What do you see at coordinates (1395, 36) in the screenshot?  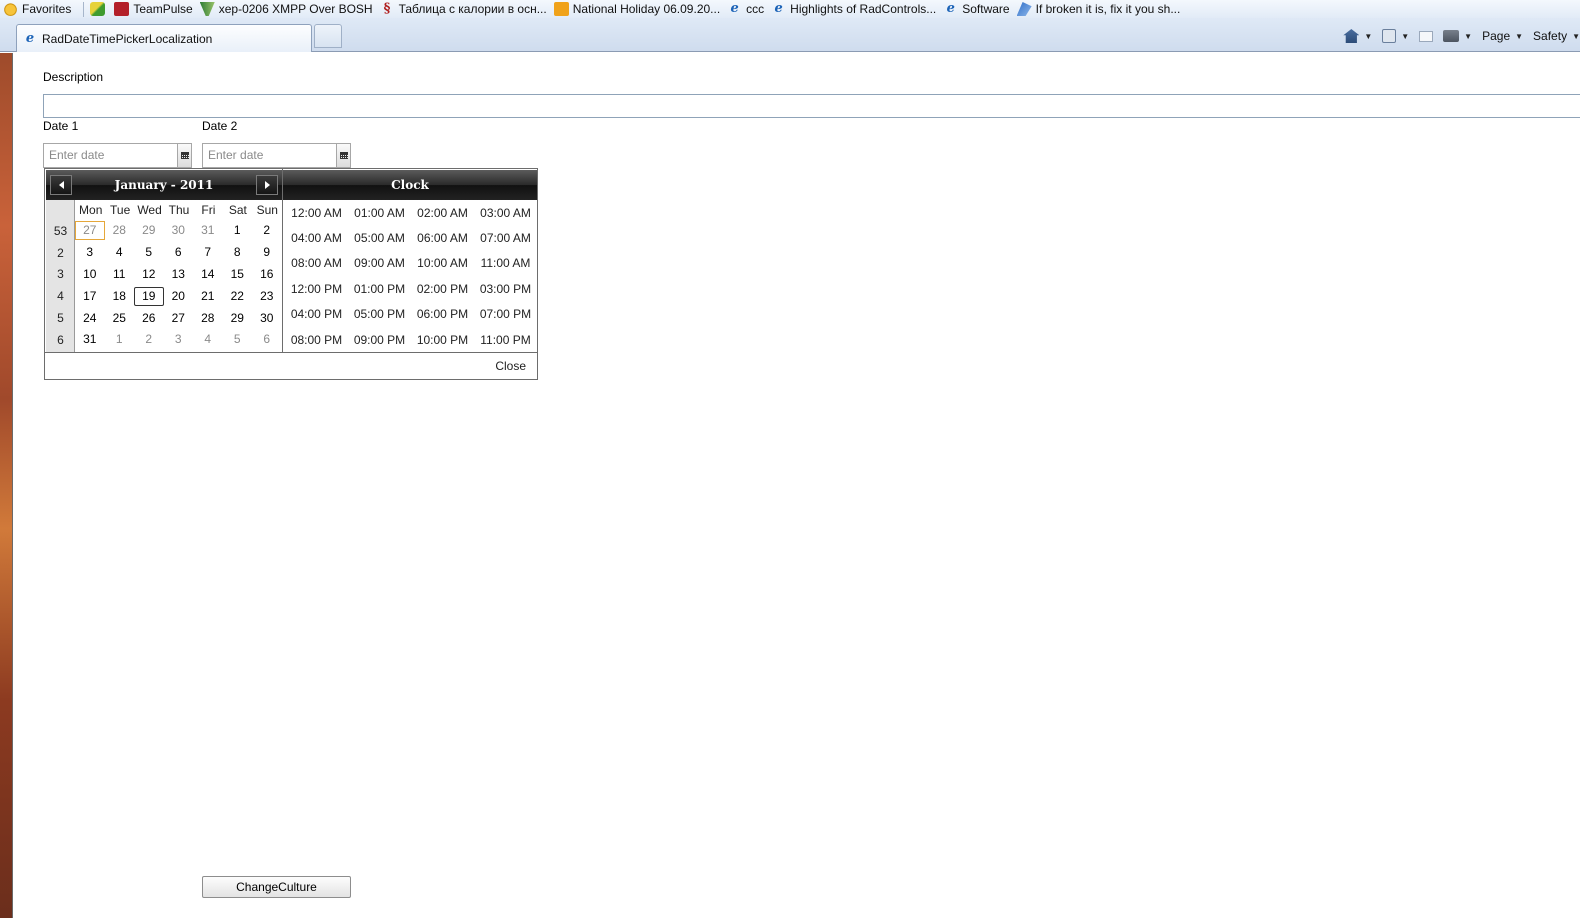 I see `feeds-button: ▼` at bounding box center [1395, 36].